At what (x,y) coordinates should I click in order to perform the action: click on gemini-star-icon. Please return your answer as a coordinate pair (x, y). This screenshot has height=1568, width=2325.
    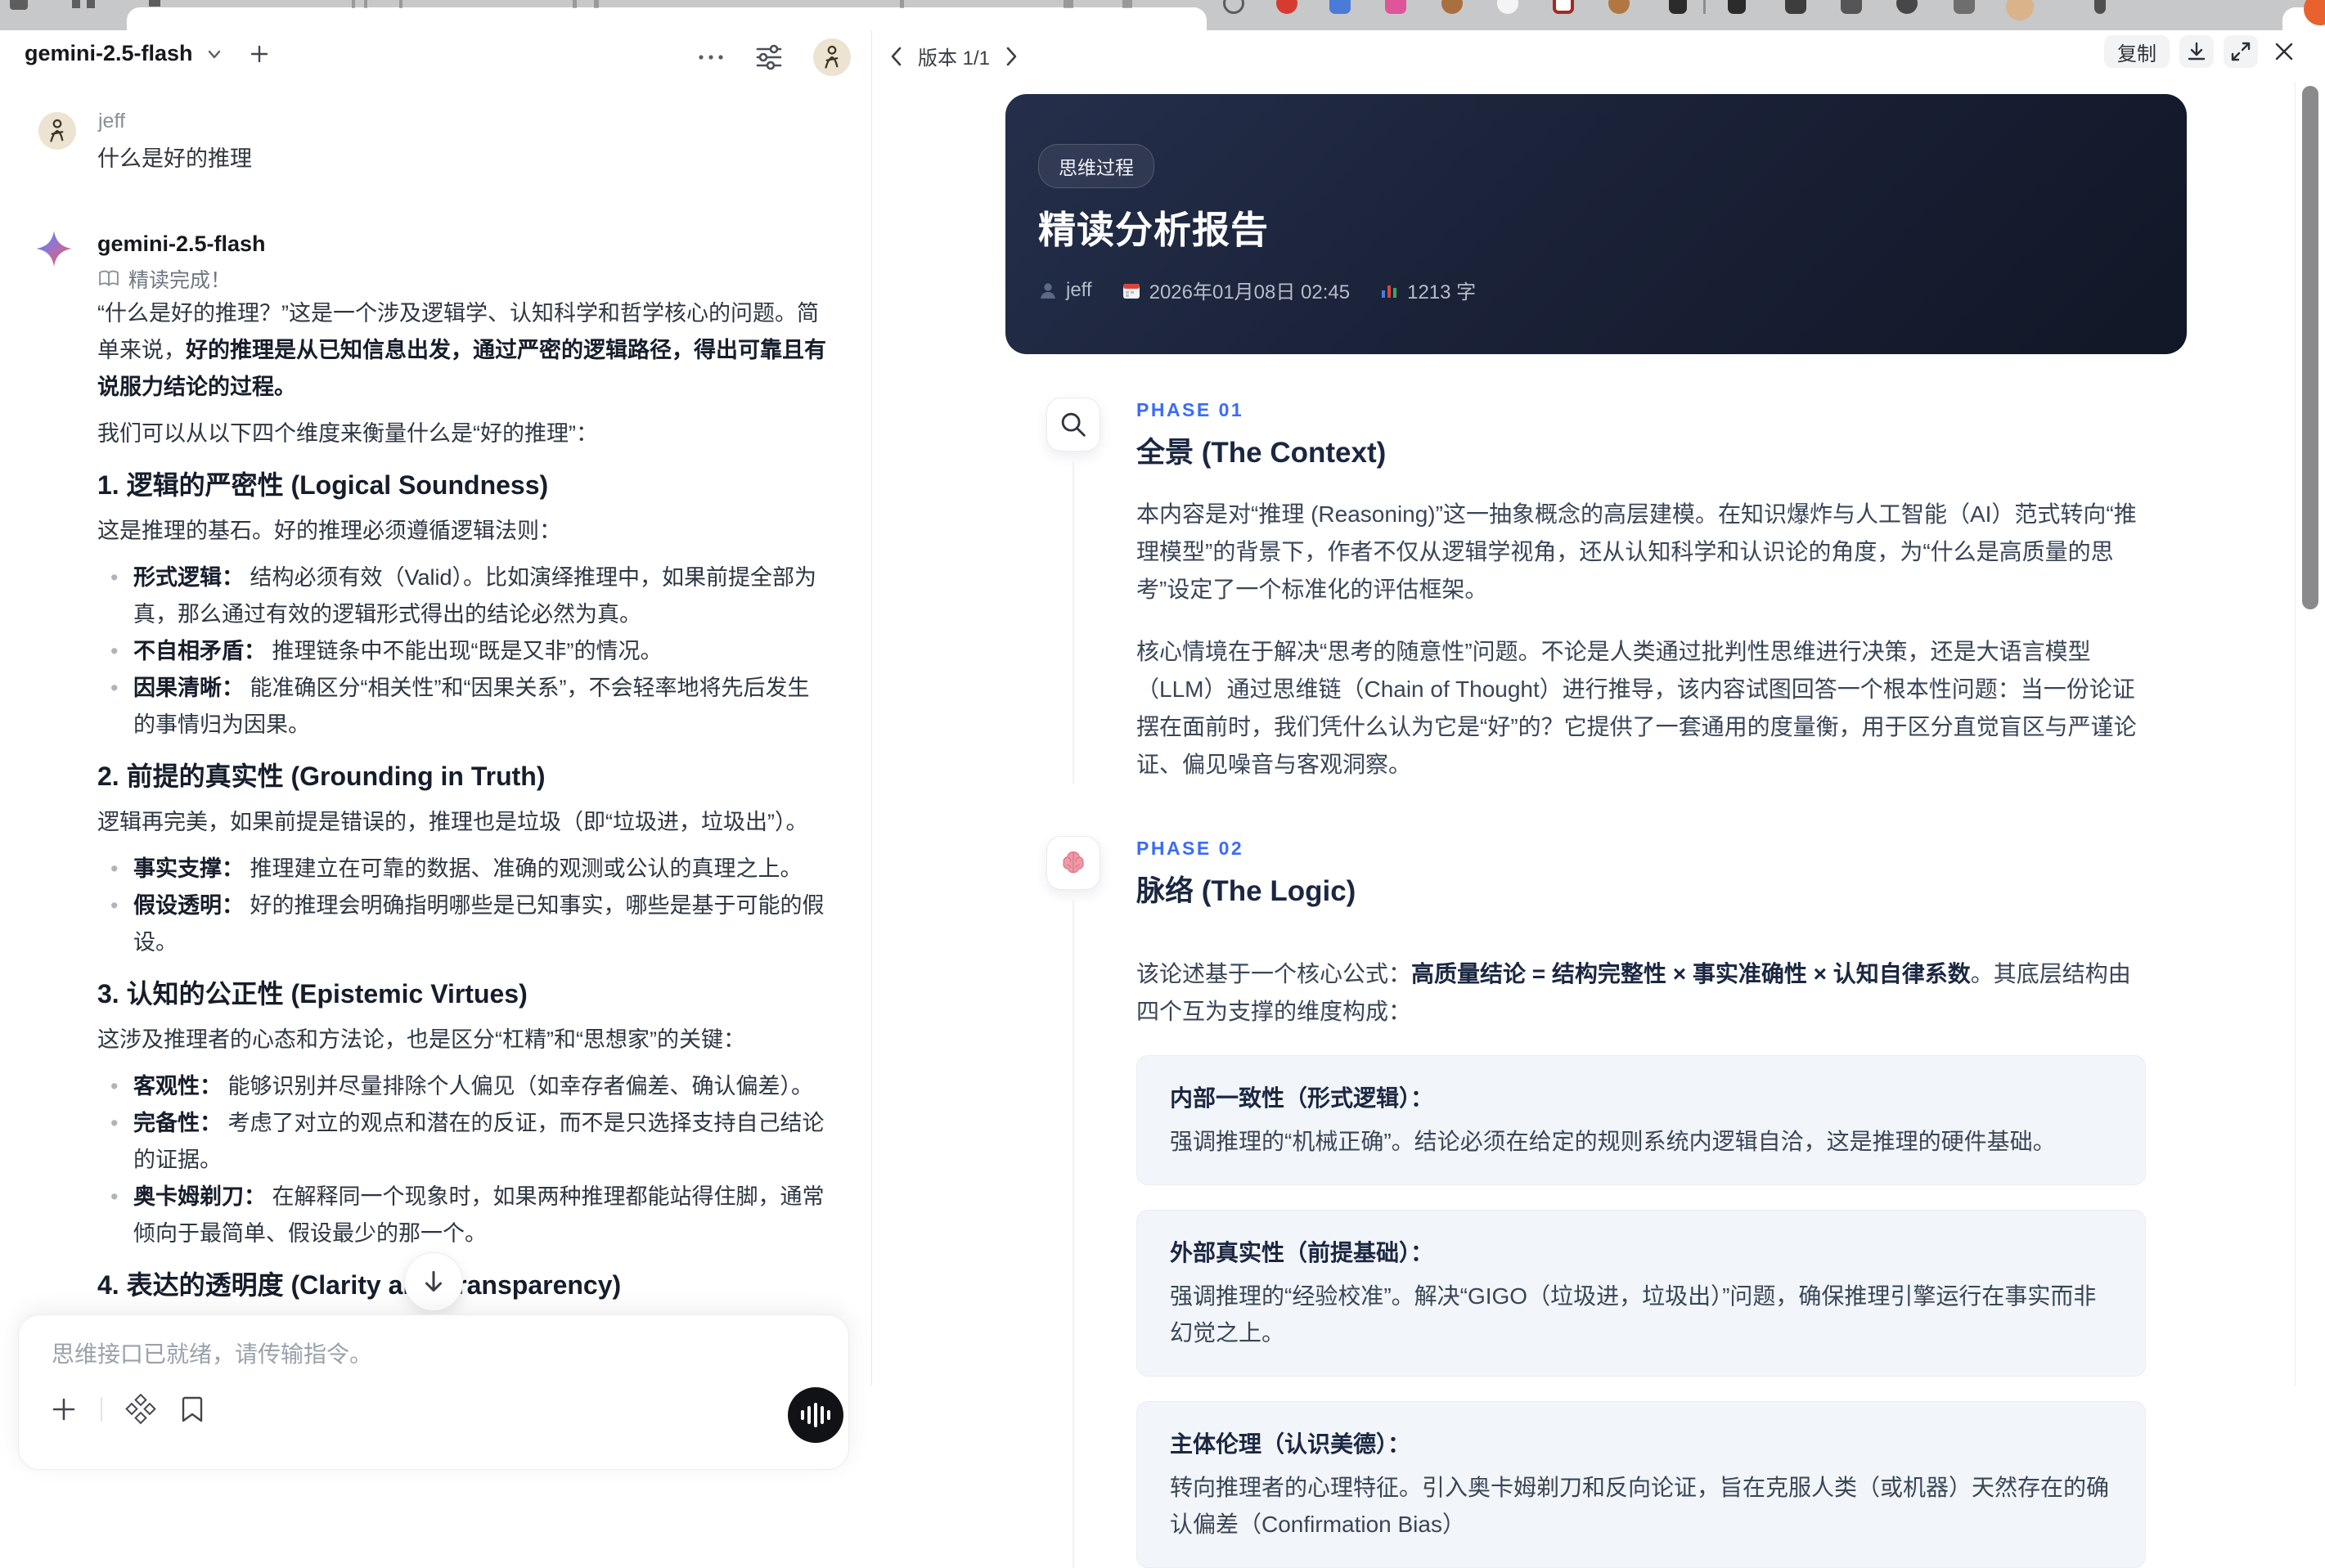
    Looking at the image, I should click on (54, 249).